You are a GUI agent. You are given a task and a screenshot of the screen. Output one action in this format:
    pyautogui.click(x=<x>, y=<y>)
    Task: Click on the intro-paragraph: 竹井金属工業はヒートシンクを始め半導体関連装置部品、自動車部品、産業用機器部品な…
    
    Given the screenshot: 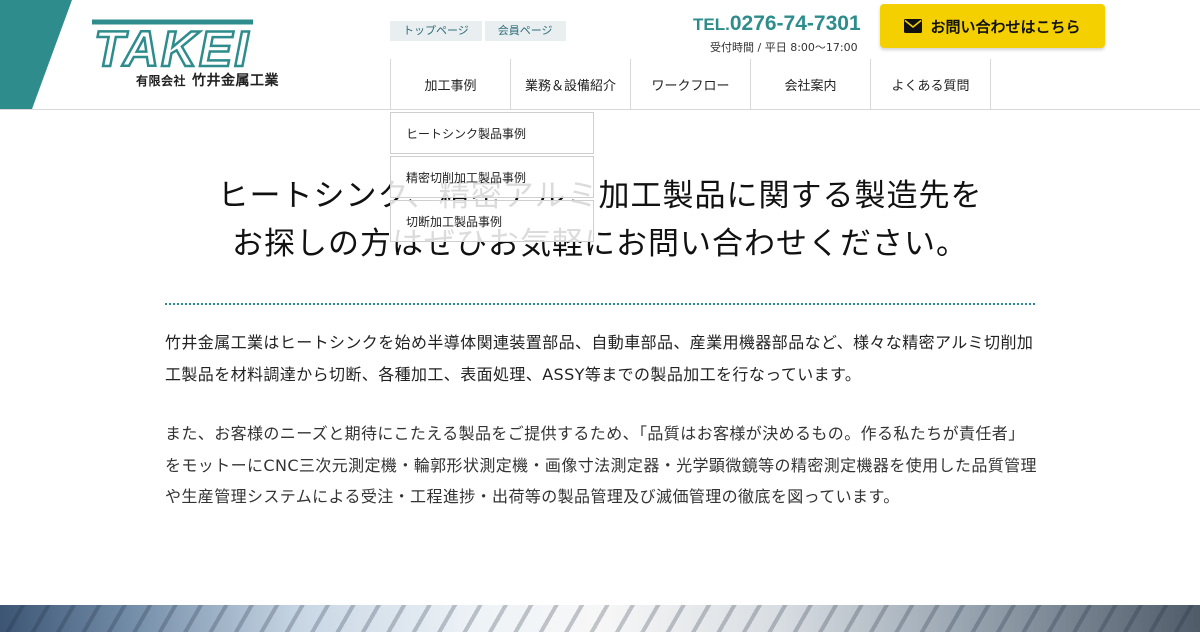 What is the action you would take?
    pyautogui.click(x=599, y=358)
    